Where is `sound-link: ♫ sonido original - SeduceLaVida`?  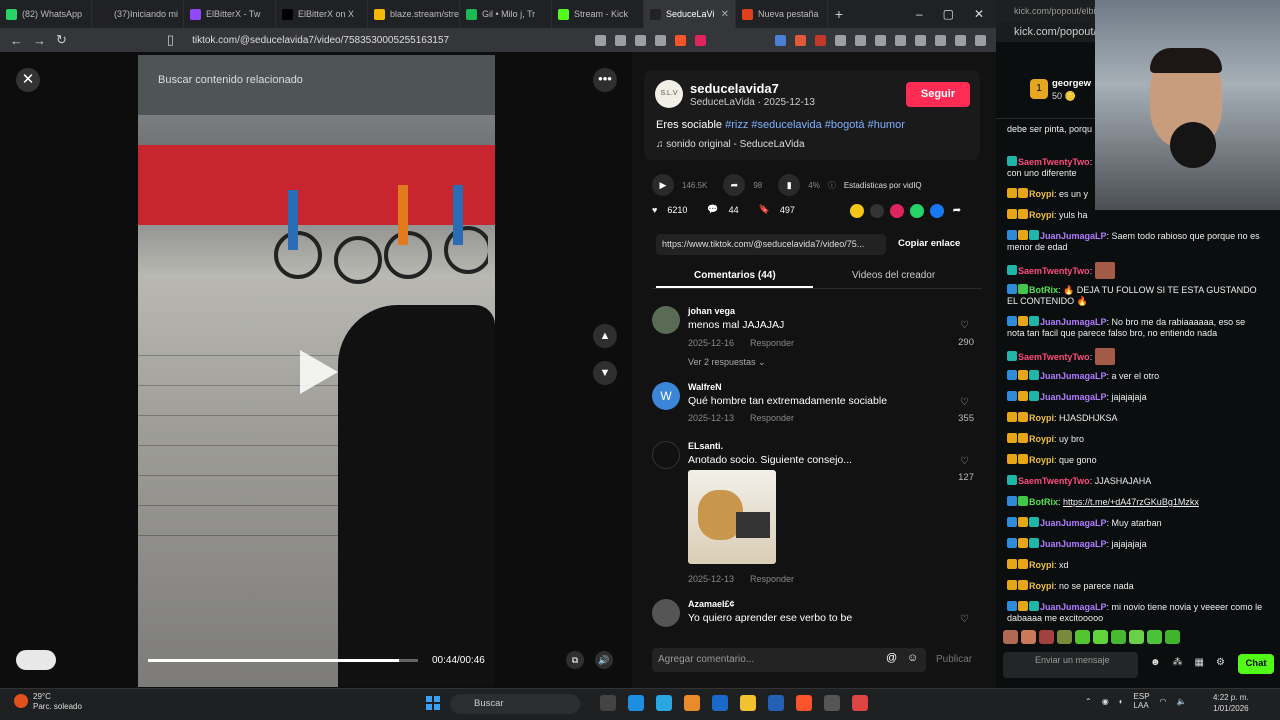
sound-link: ♫ sonido original - SeduceLaVida is located at coordinates (730, 144).